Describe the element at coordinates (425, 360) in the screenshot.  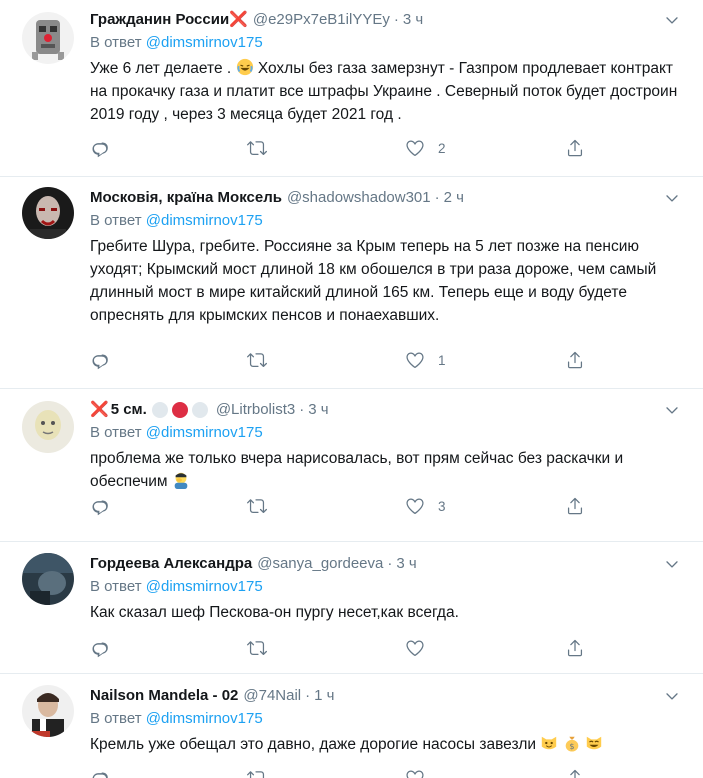
I see `like-button: 1` at that location.